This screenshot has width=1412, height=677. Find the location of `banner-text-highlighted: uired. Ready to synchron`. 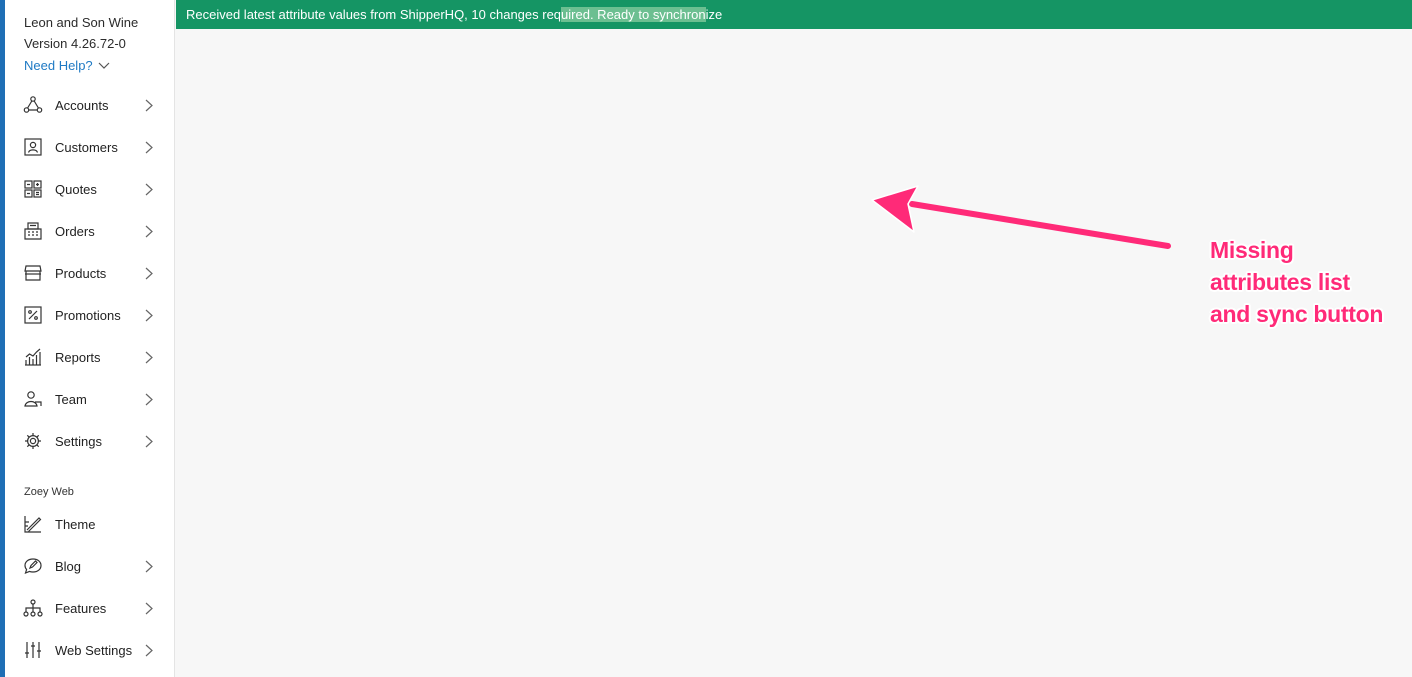

banner-text-highlighted: uired. Ready to synchron is located at coordinates (633, 14).